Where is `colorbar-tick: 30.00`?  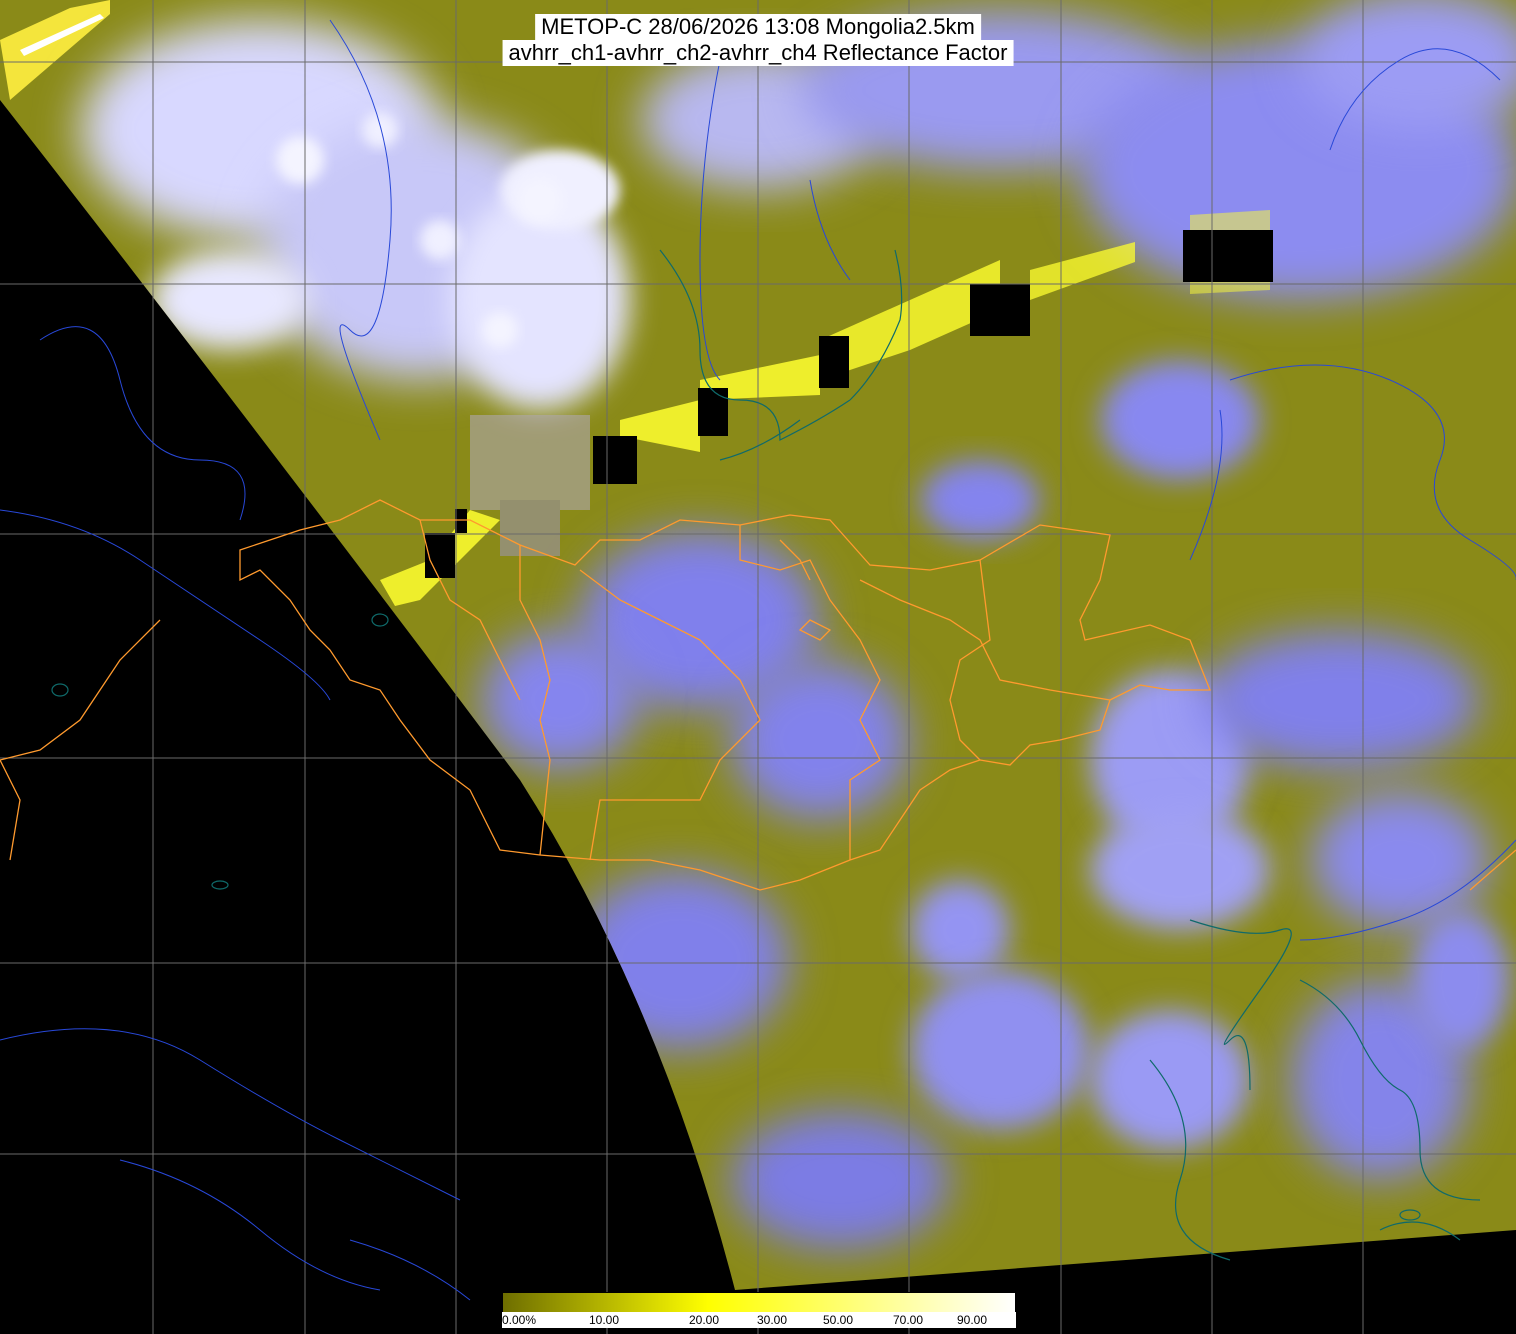 colorbar-tick: 30.00 is located at coordinates (772, 1320).